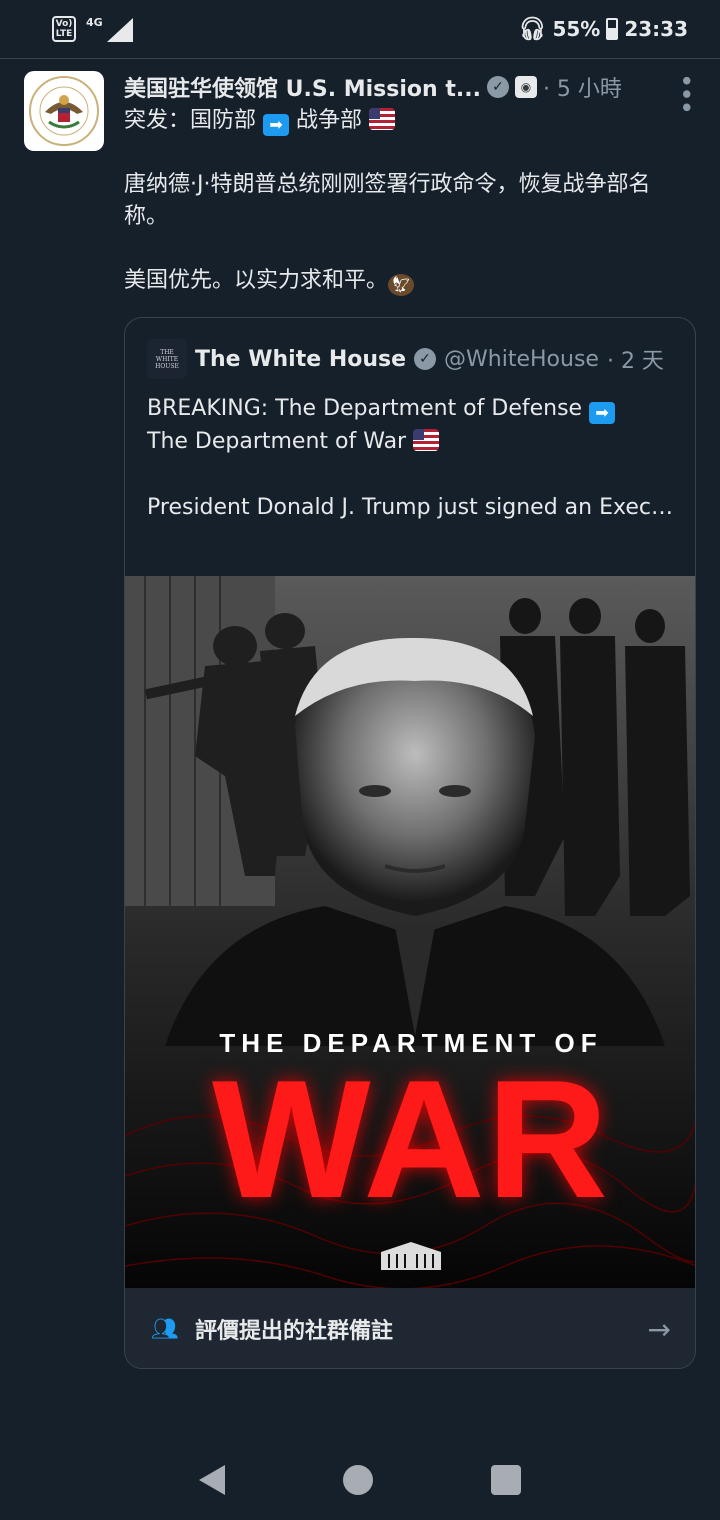 Image resolution: width=720 pixels, height=1520 pixels. I want to click on quote-line-2: The Department of War, so click(277, 441).